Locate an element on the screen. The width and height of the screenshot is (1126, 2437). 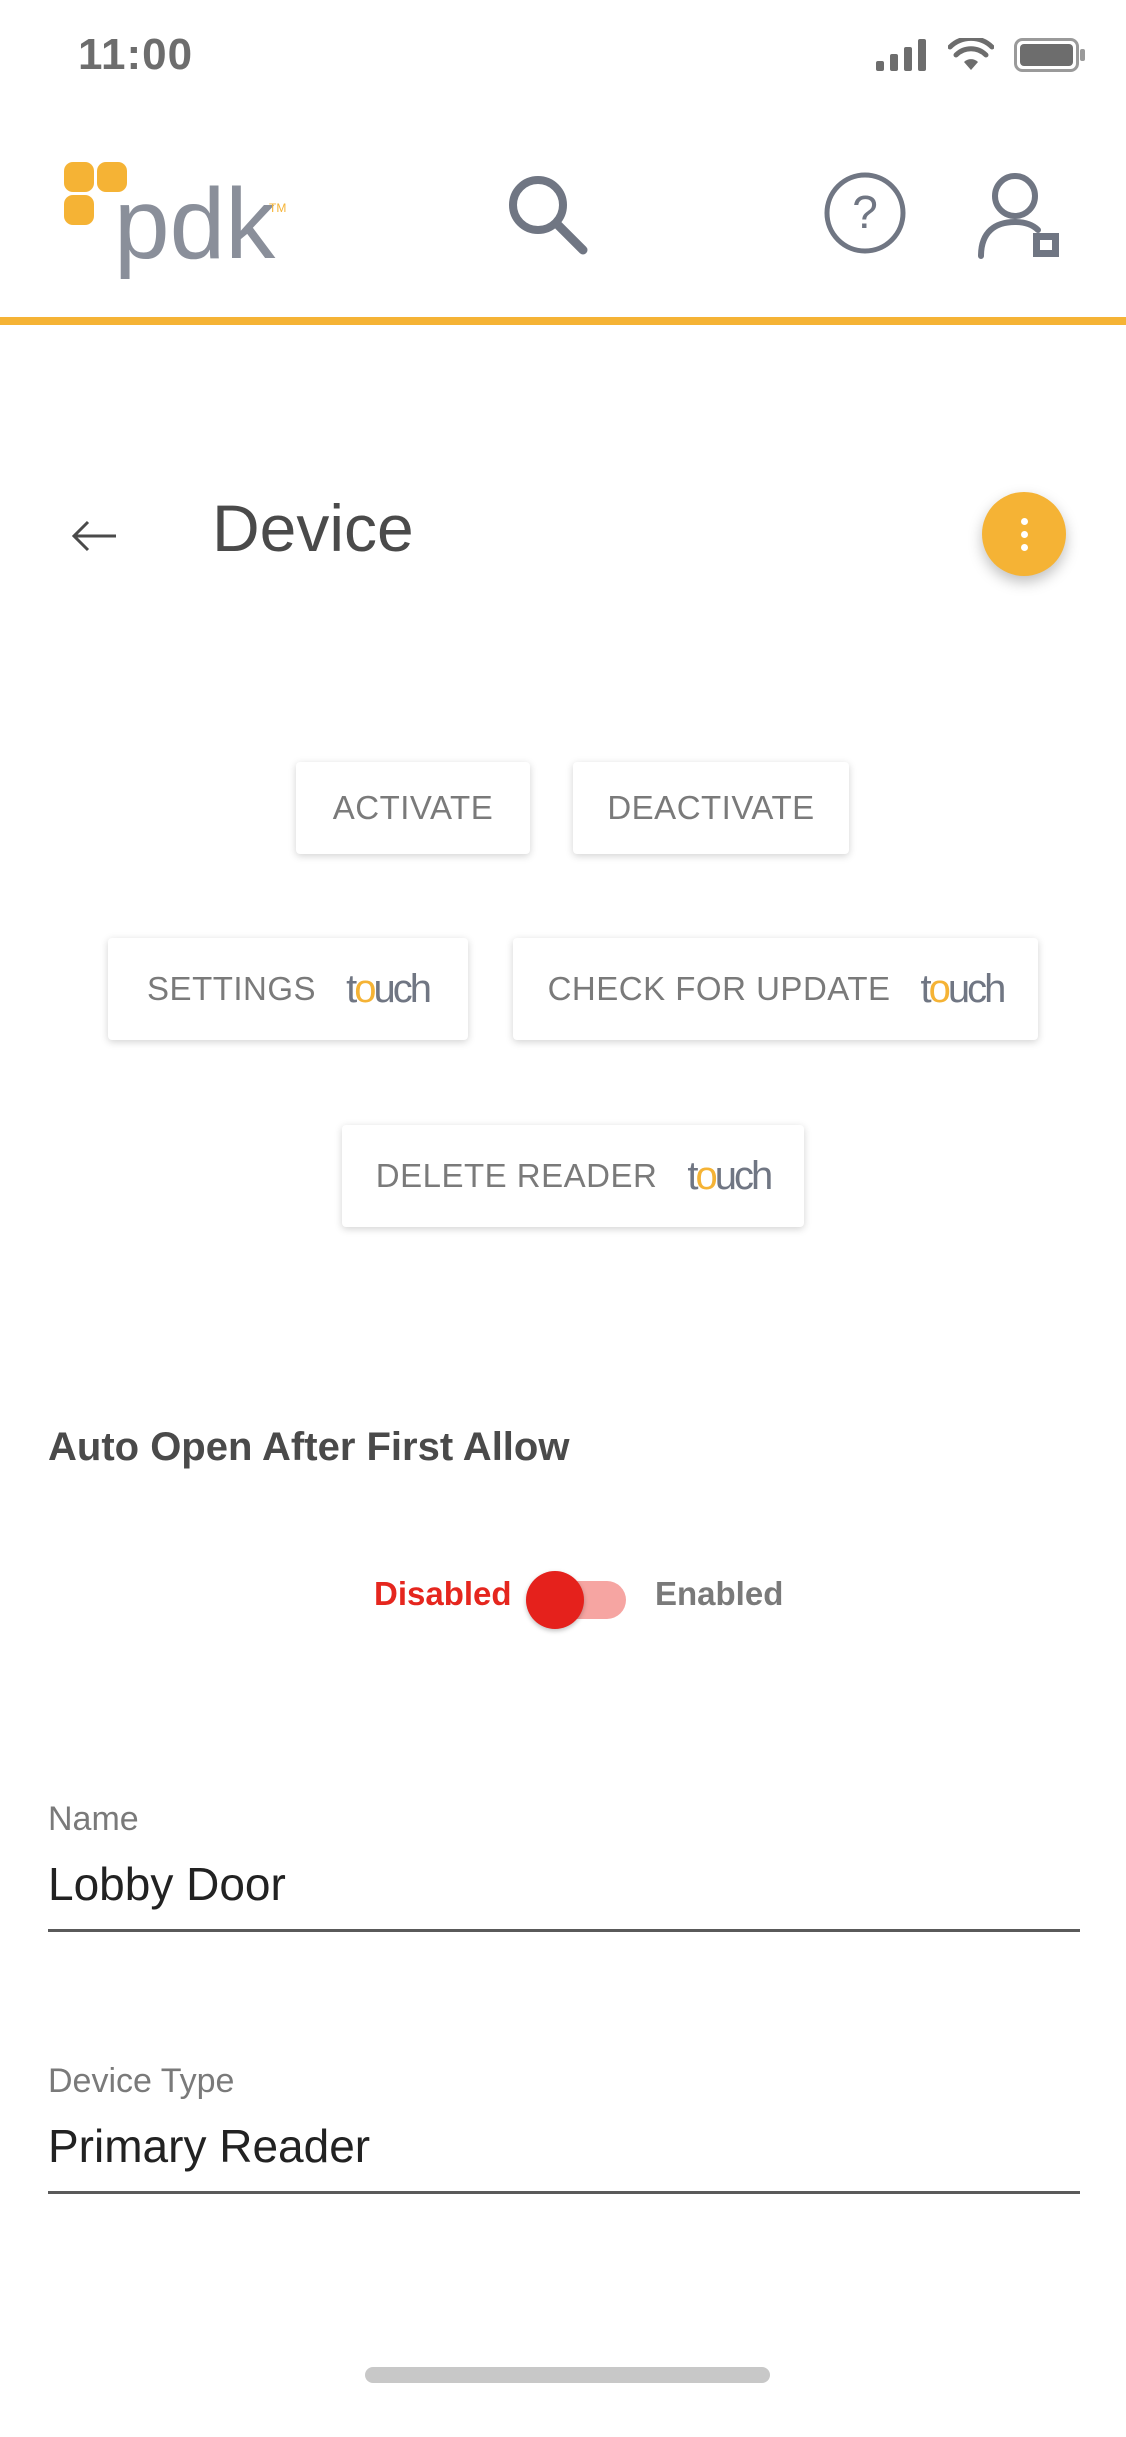
deactivate-label: DEACTIVATE is located at coordinates (711, 807).